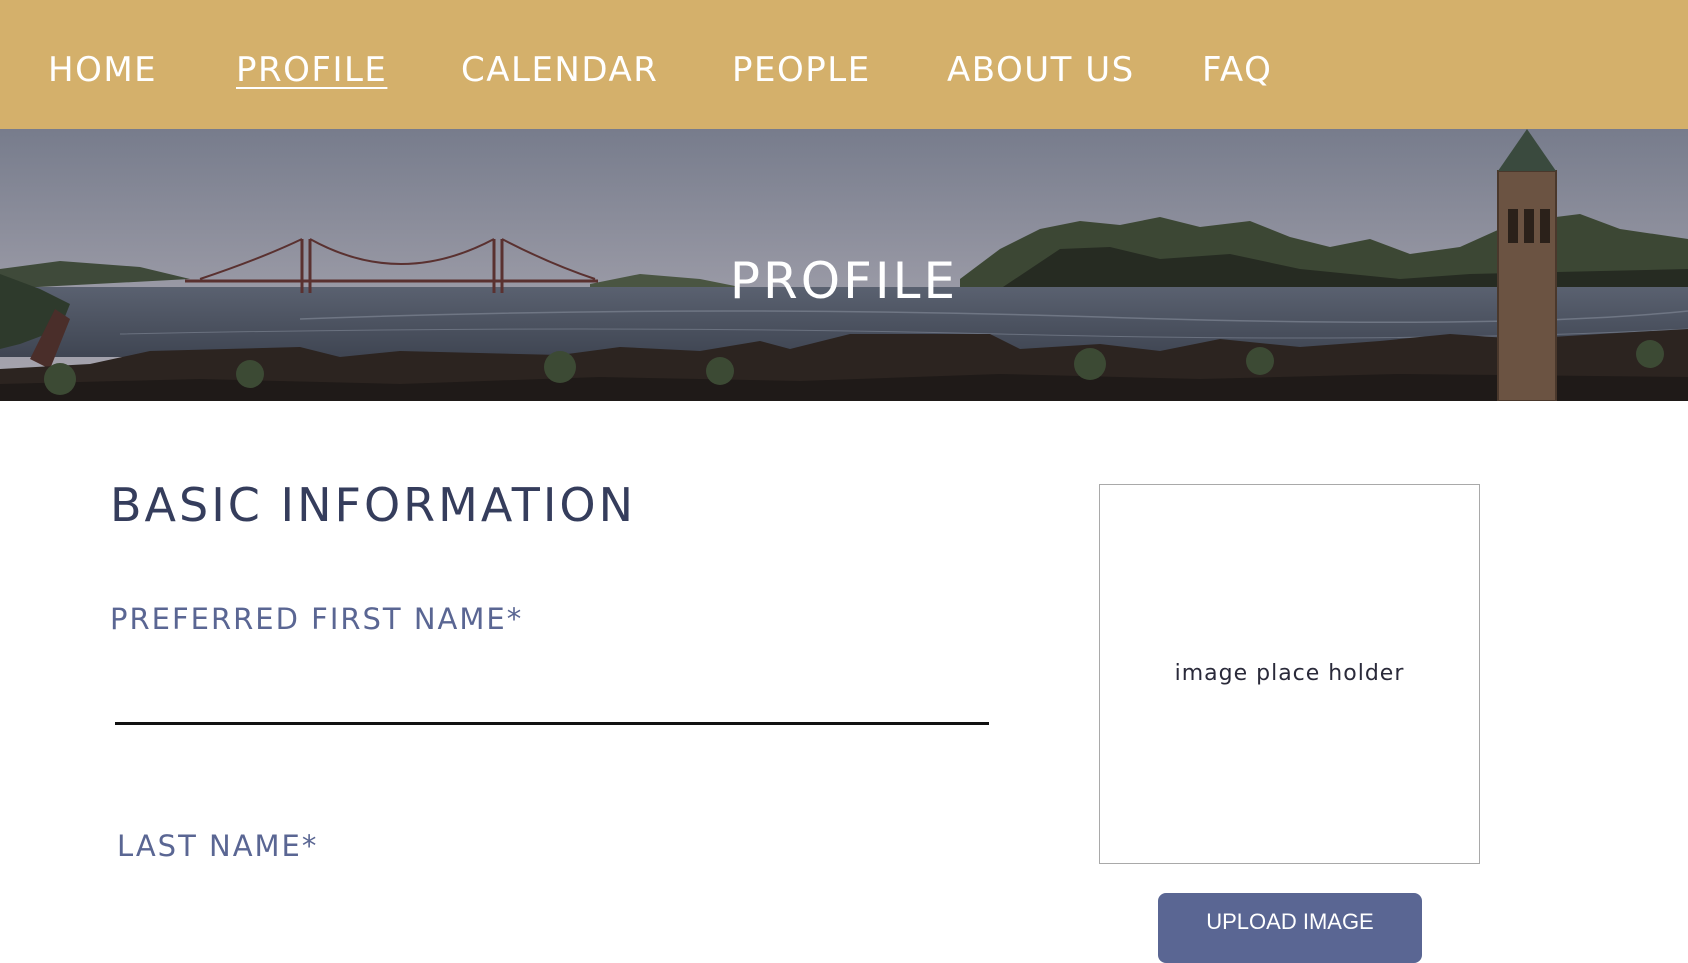  I want to click on nav-item-people: PEOPLE, so click(801, 70).